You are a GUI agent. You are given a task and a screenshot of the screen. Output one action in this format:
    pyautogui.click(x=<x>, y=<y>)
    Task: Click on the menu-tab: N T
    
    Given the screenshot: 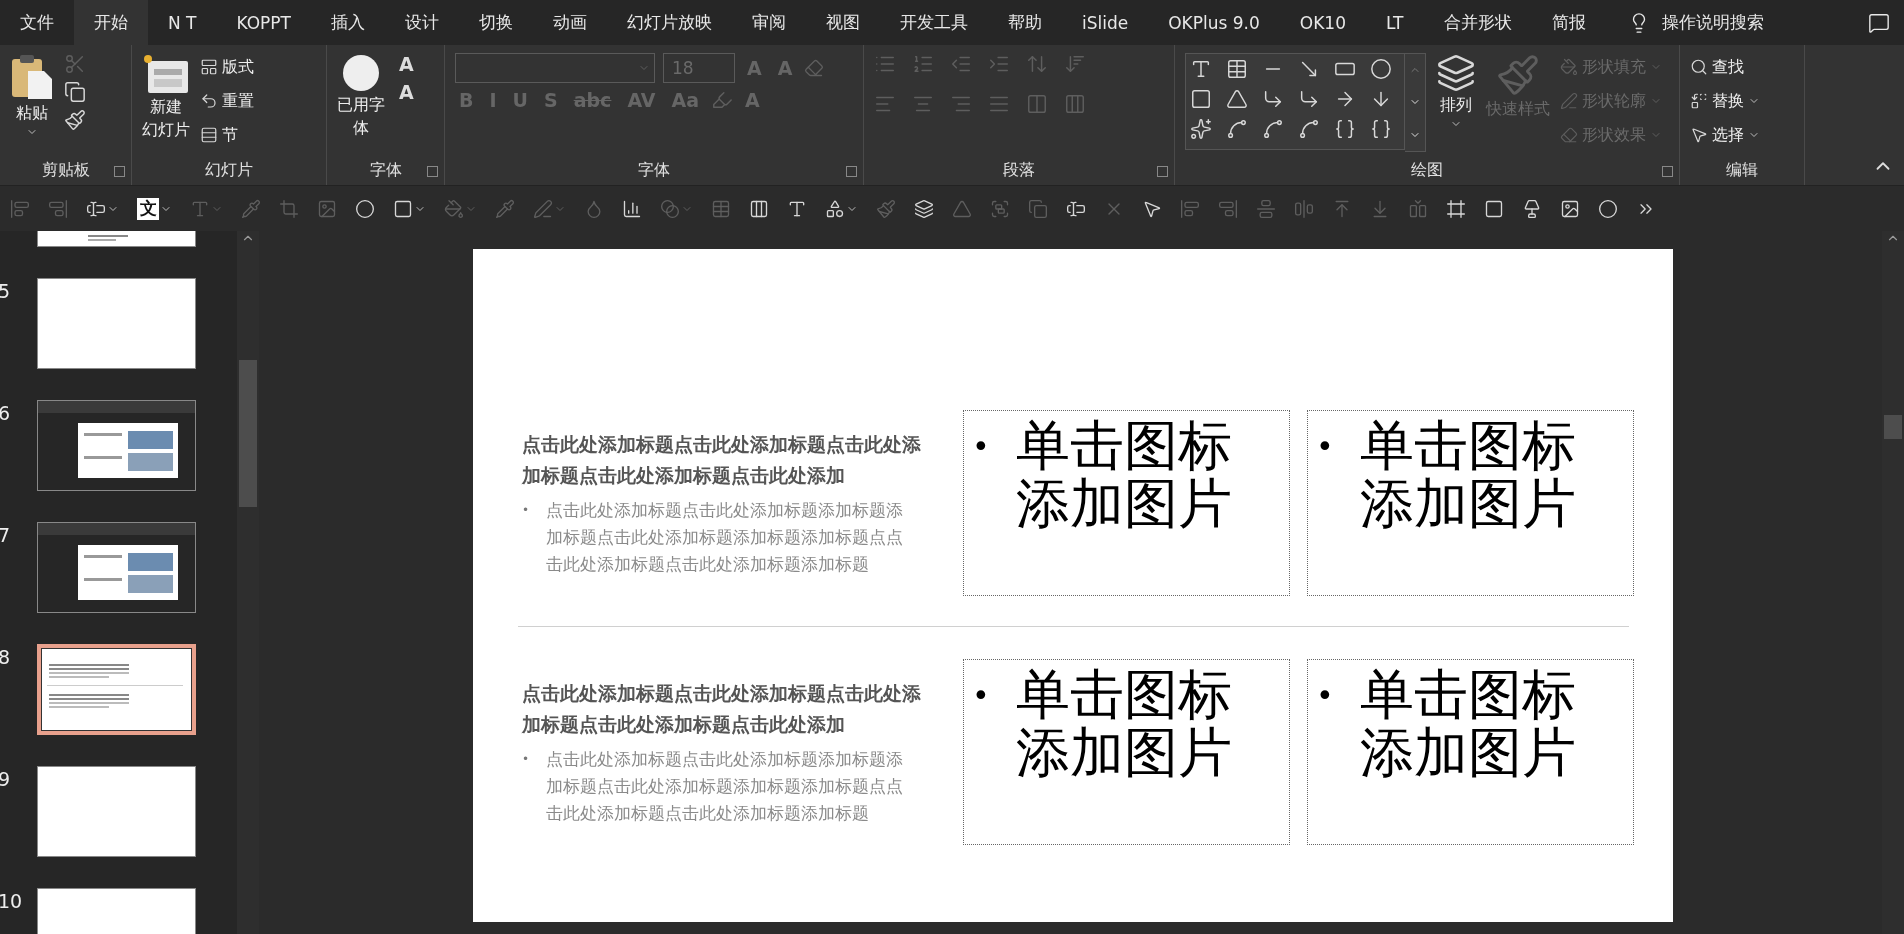 What is the action you would take?
    pyautogui.click(x=182, y=22)
    